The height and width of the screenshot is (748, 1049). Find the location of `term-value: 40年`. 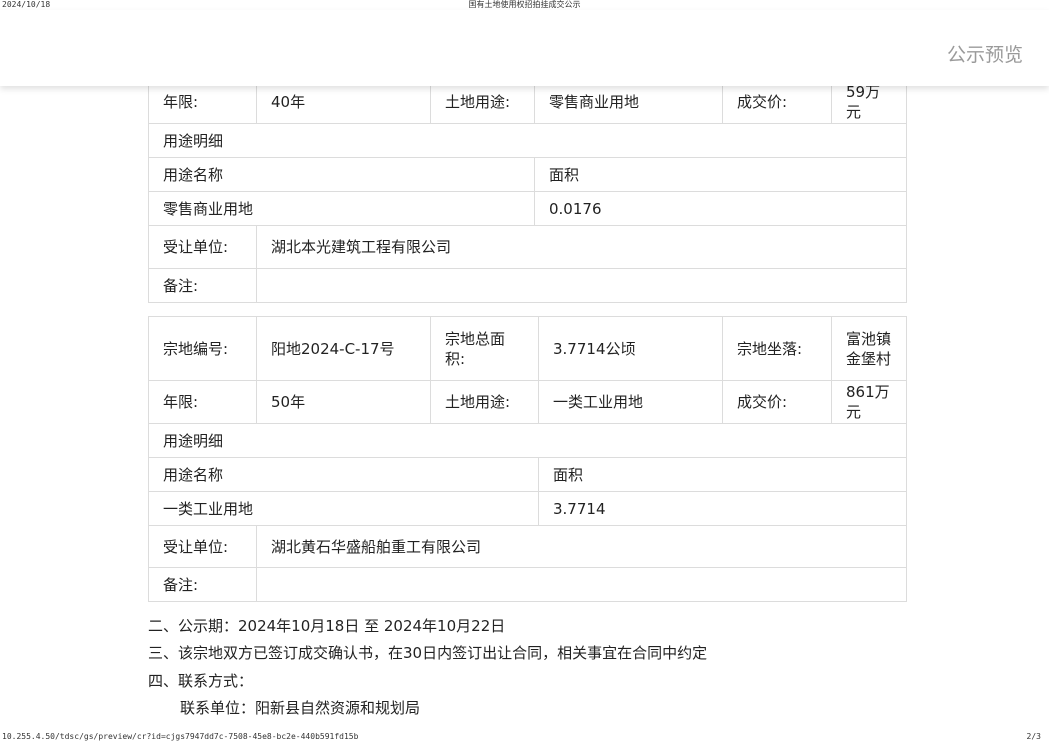

term-value: 40年 is located at coordinates (343, 102).